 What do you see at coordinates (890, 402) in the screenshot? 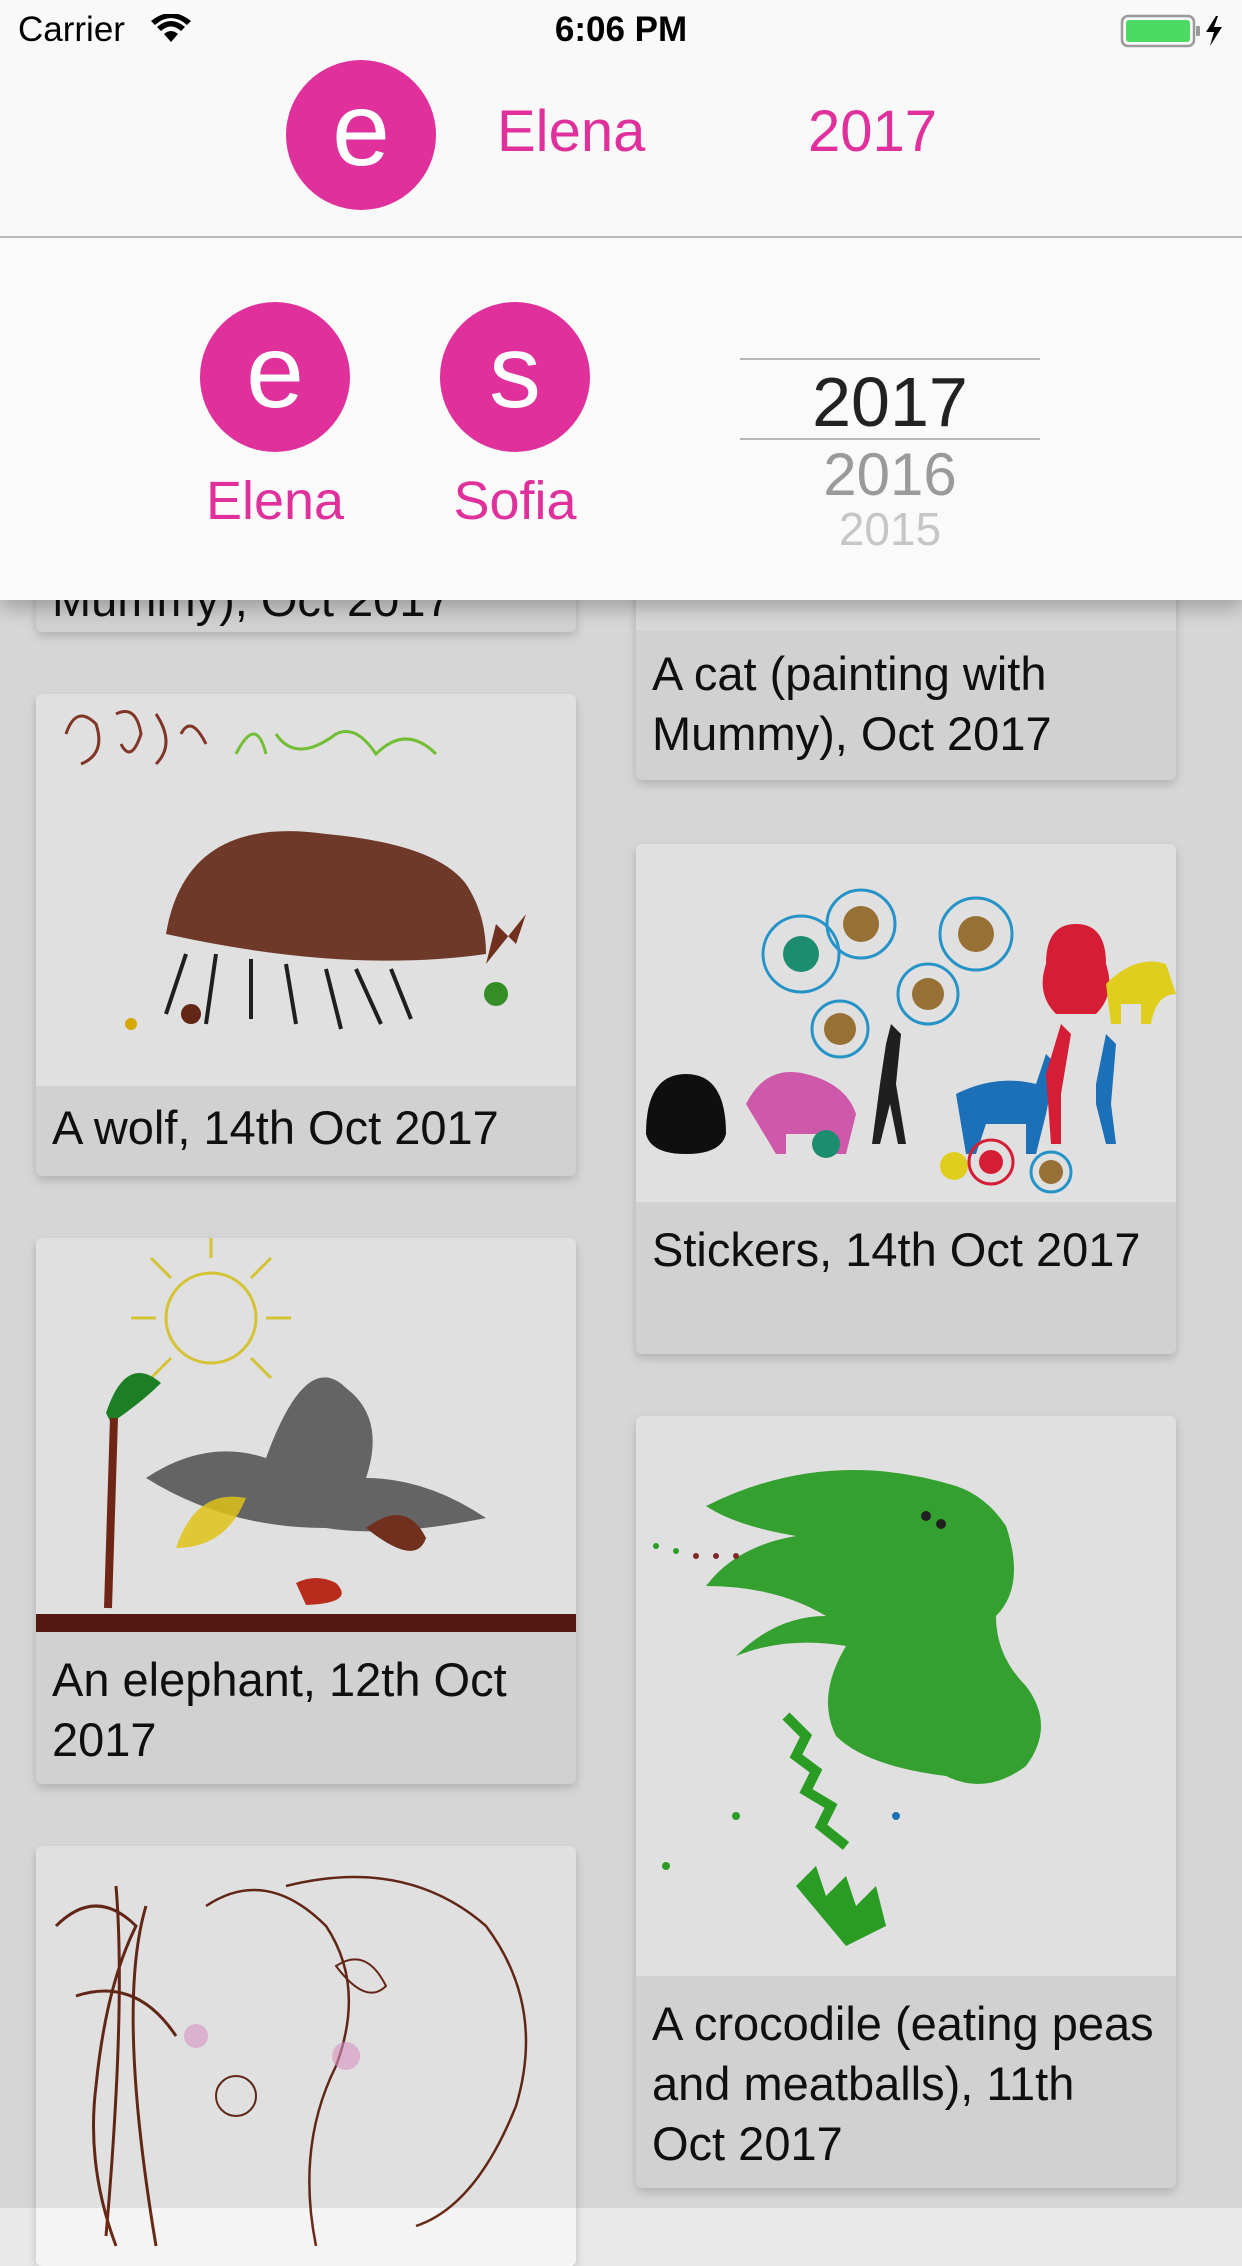
I see `picker-year-selected: 2017` at bounding box center [890, 402].